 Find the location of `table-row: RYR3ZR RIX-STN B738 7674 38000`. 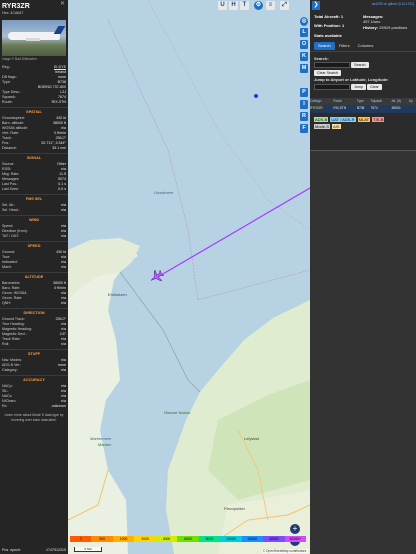

table-row: RYR3ZR RIX-STN B738 7674 38000 is located at coordinates (363, 109).